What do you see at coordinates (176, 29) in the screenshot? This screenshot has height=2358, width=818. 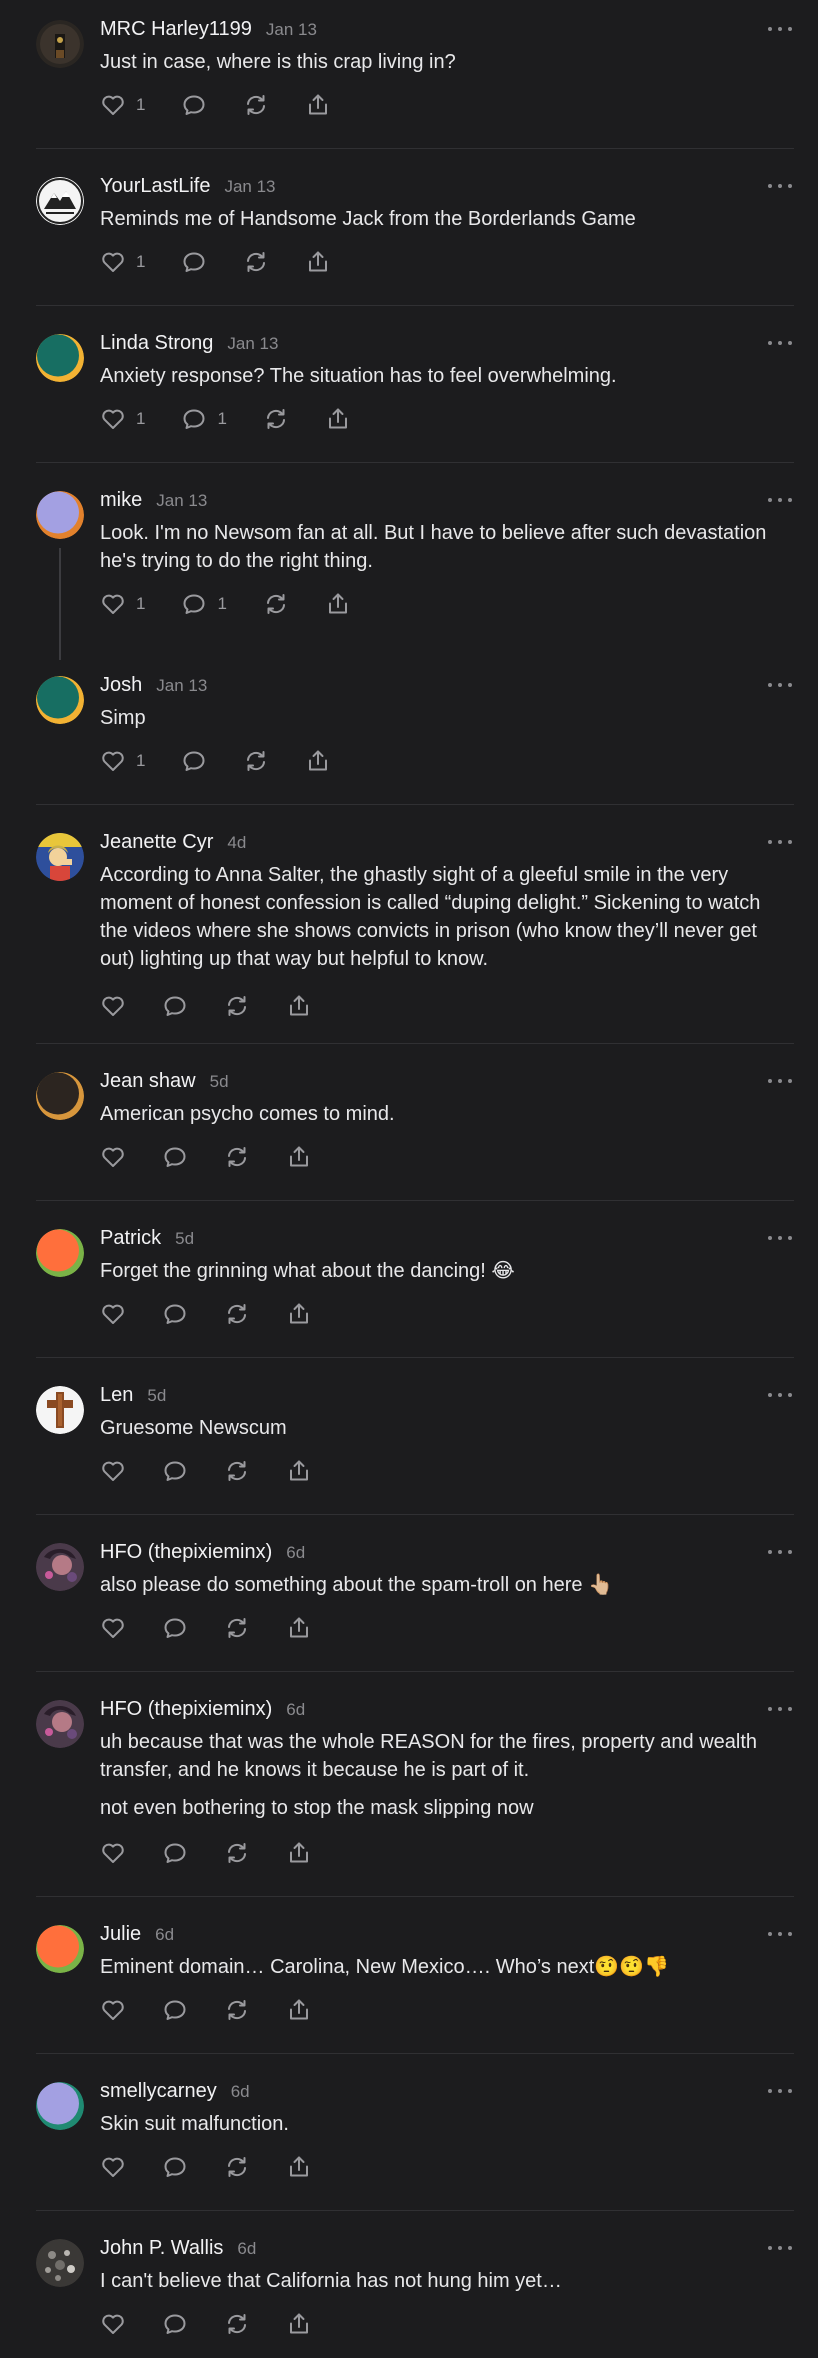 I see `author-name: MRC Harley1199` at bounding box center [176, 29].